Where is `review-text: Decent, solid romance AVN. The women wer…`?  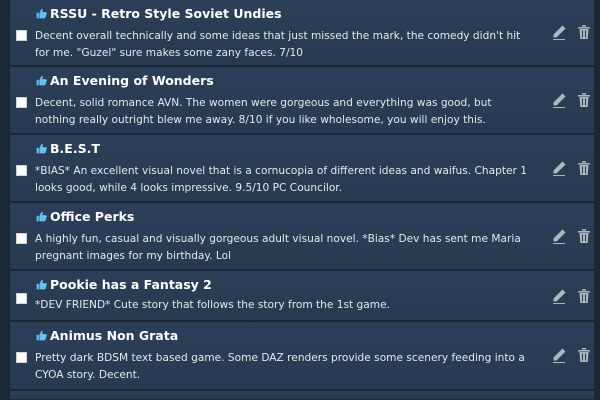 review-text: Decent, solid romance AVN. The women wer… is located at coordinates (263, 111).